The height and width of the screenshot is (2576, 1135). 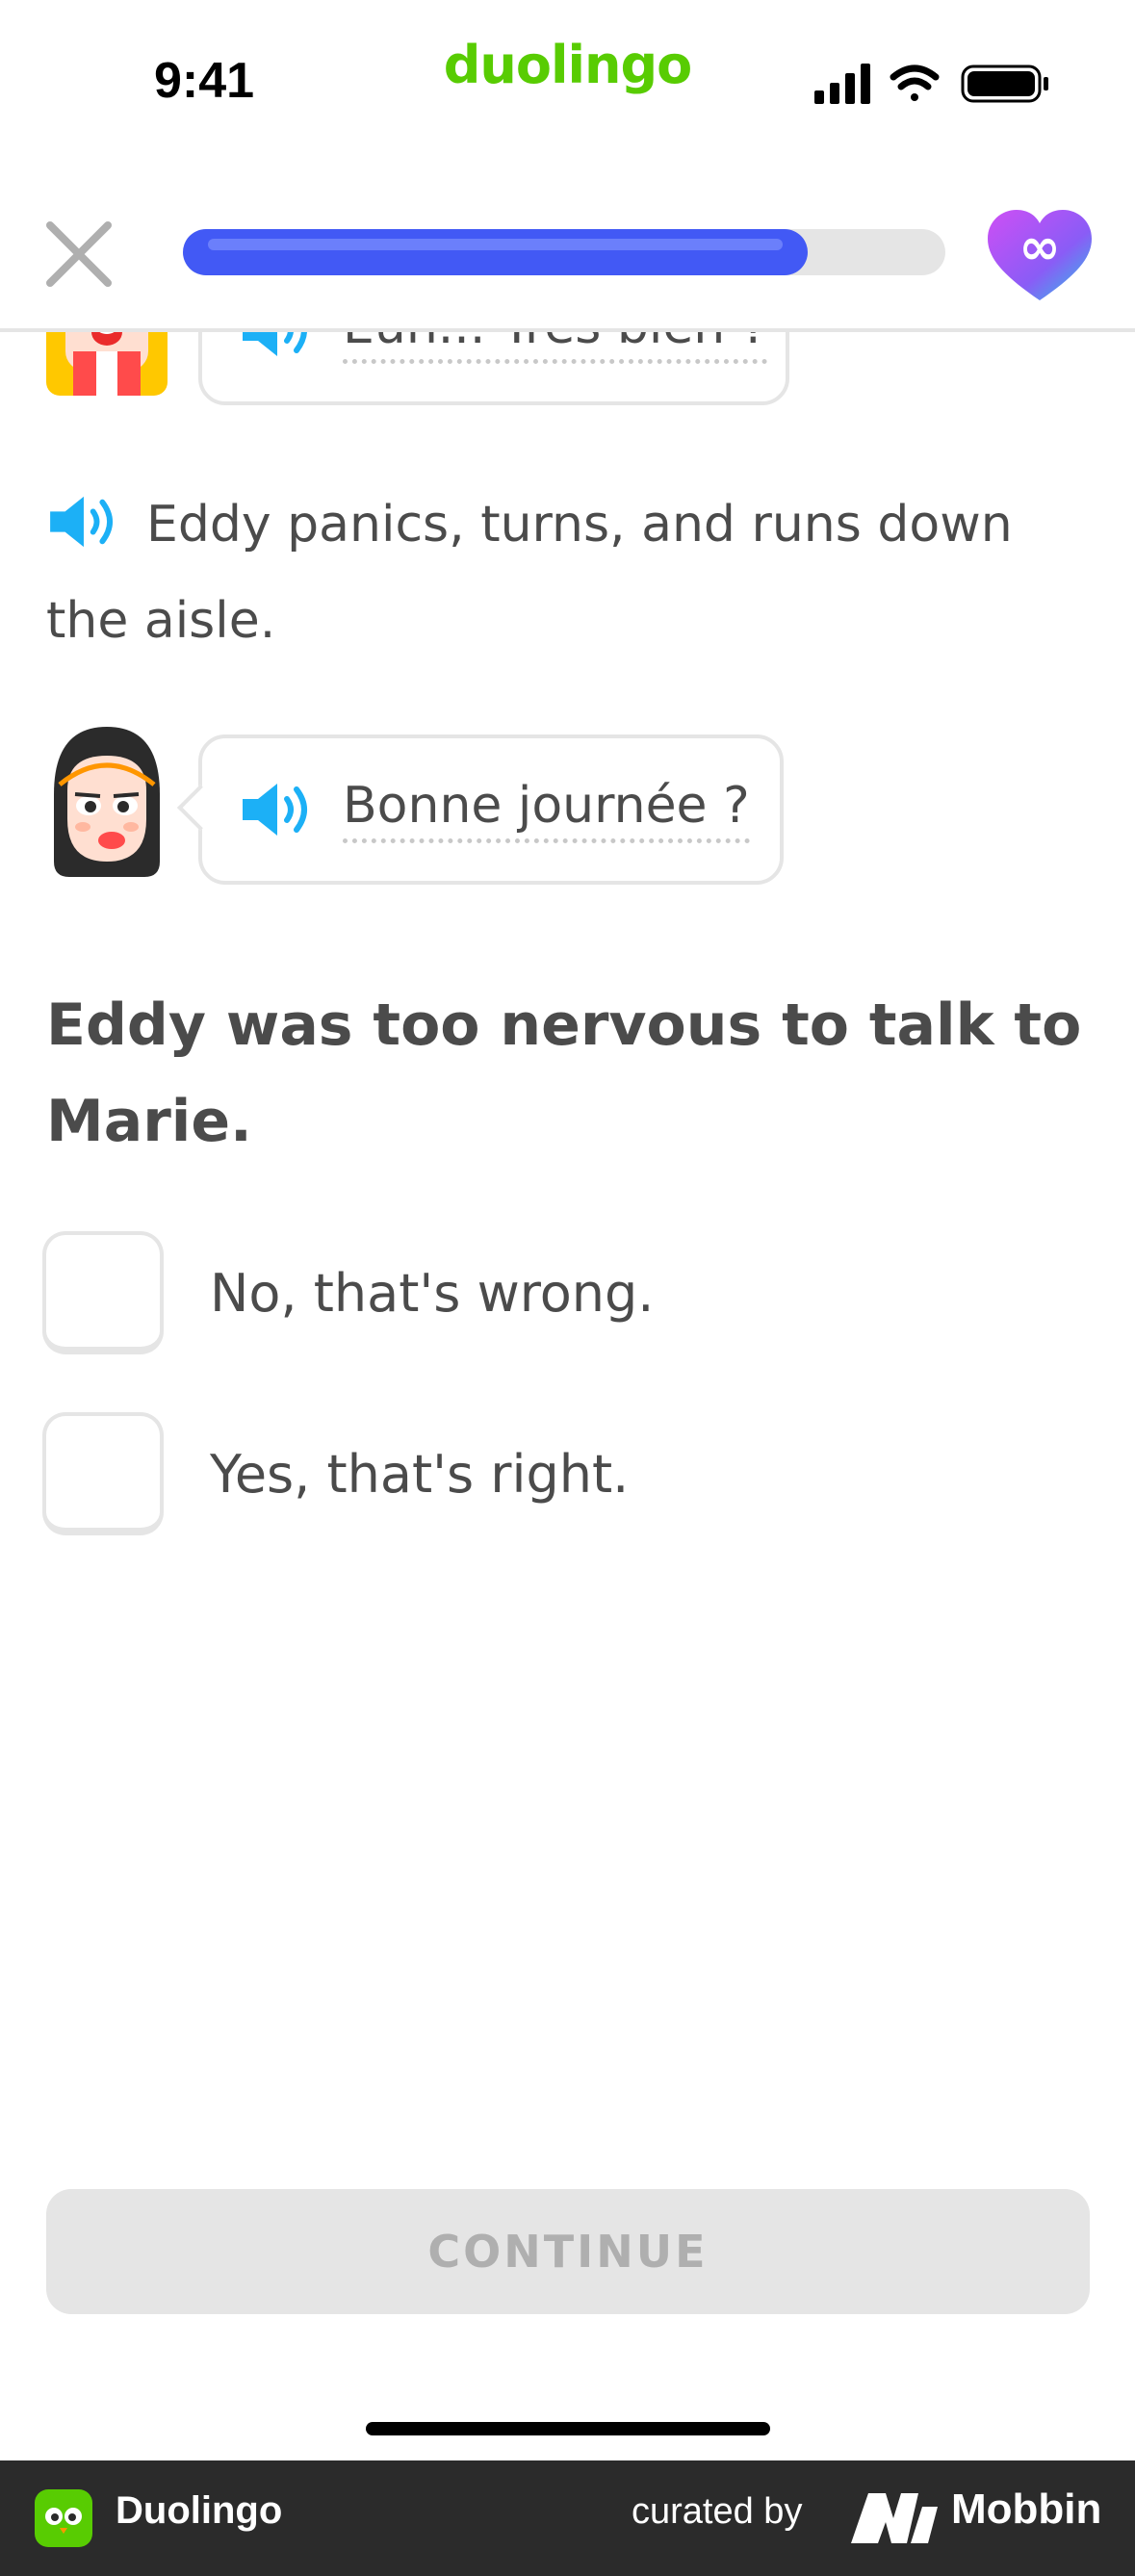 What do you see at coordinates (107, 804) in the screenshot?
I see `avatar-marie` at bounding box center [107, 804].